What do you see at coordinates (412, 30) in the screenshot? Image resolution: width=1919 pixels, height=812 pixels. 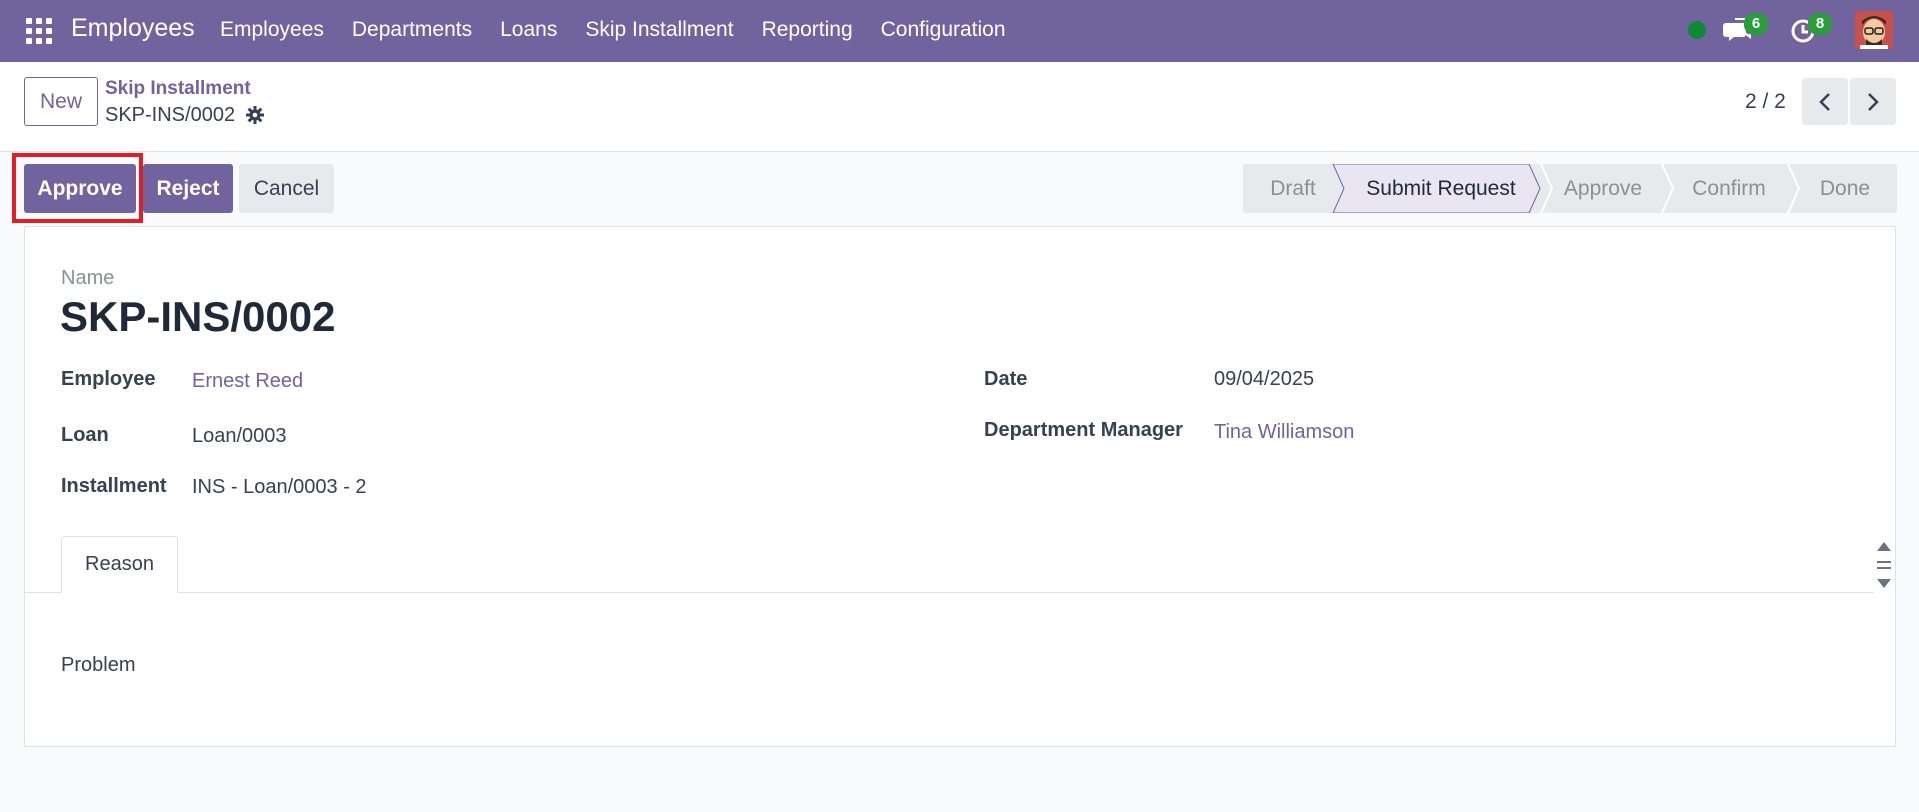 I see `menu-departments: Departments` at bounding box center [412, 30].